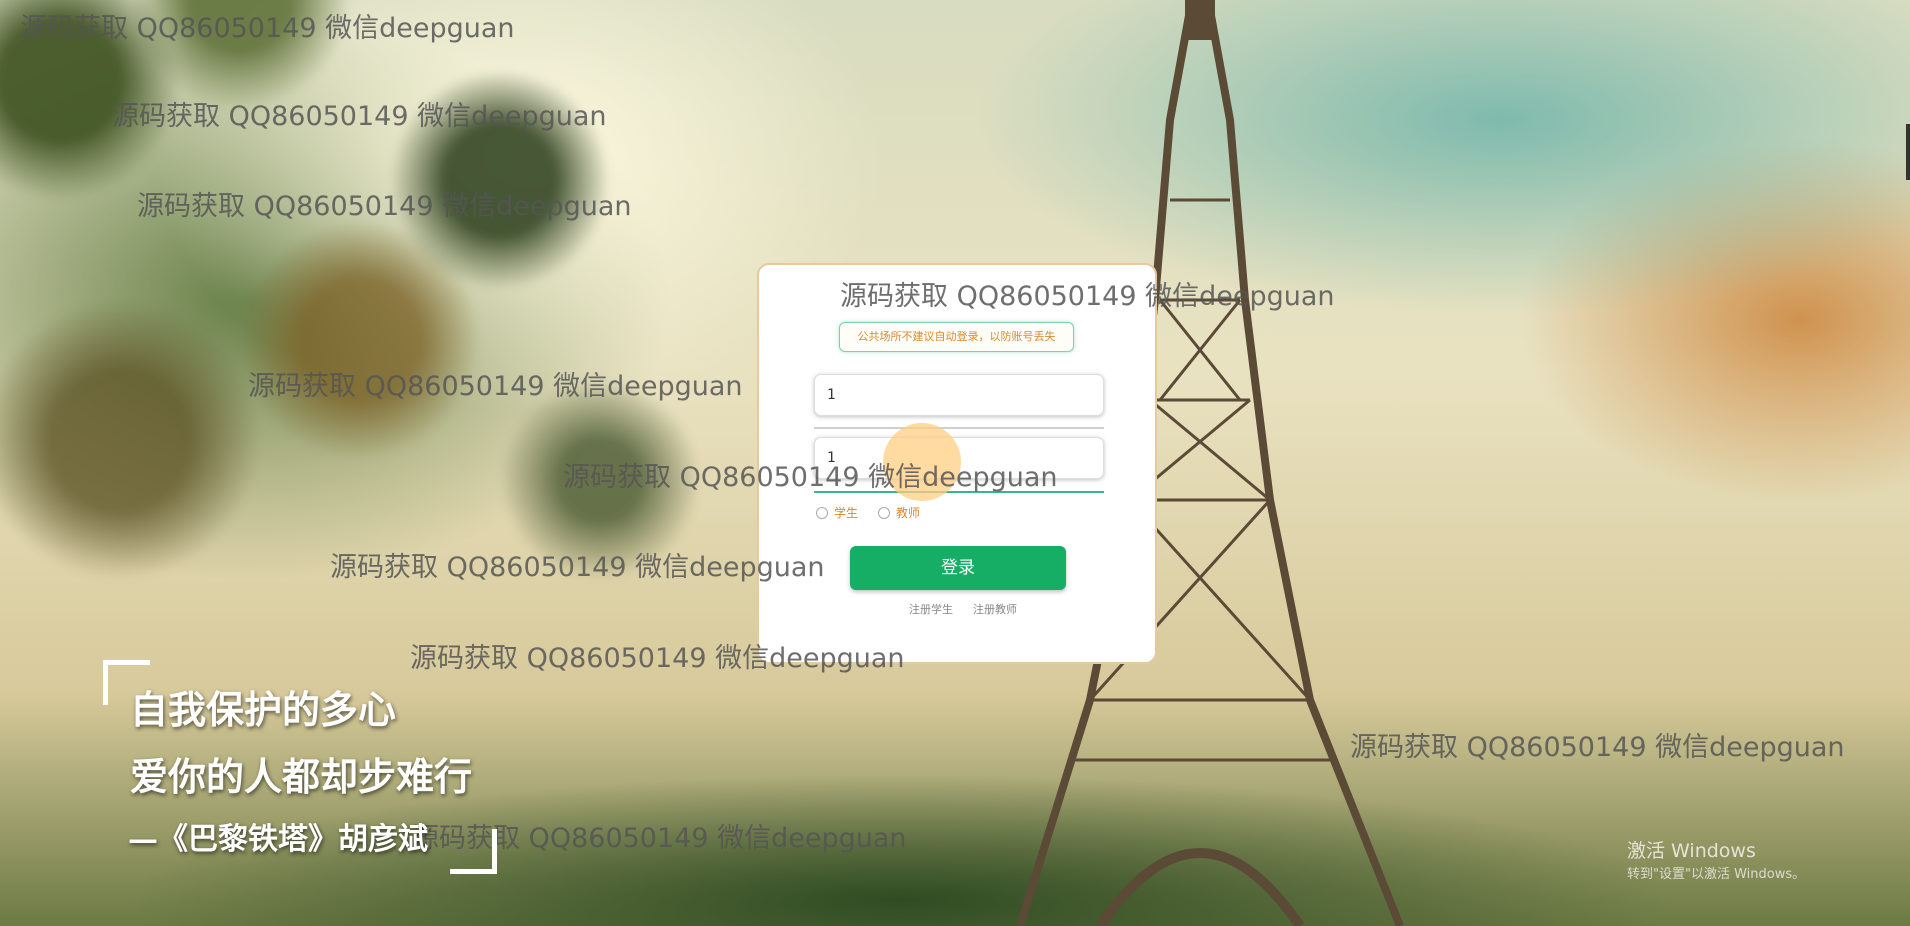 This screenshot has height=926, width=1910. I want to click on poem-line-1: 自我保护的多心, so click(263, 709).